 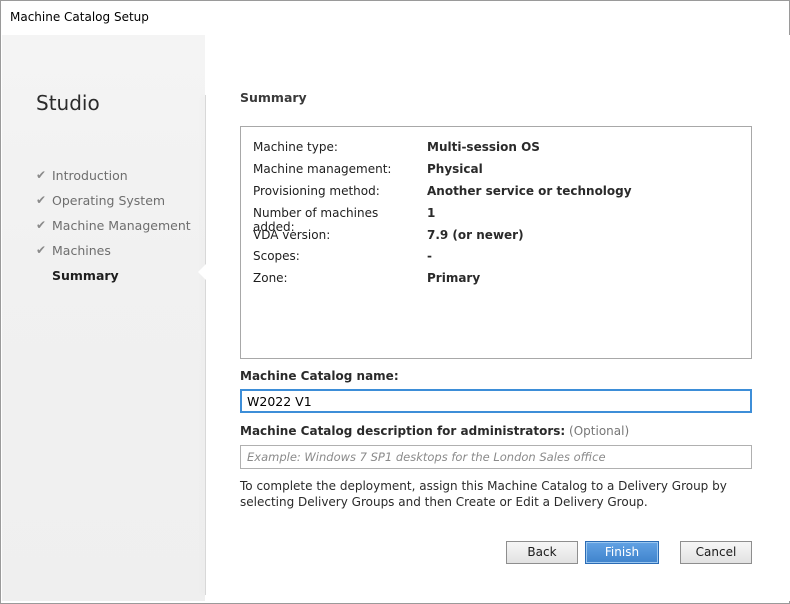 I want to click on step-label: Introduction, so click(x=90, y=175).